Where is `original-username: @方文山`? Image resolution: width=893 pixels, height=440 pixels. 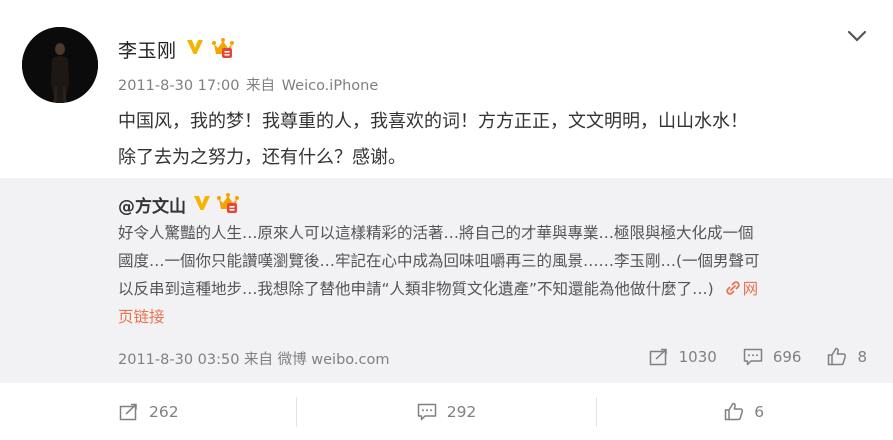
original-username: @方文山 is located at coordinates (152, 204).